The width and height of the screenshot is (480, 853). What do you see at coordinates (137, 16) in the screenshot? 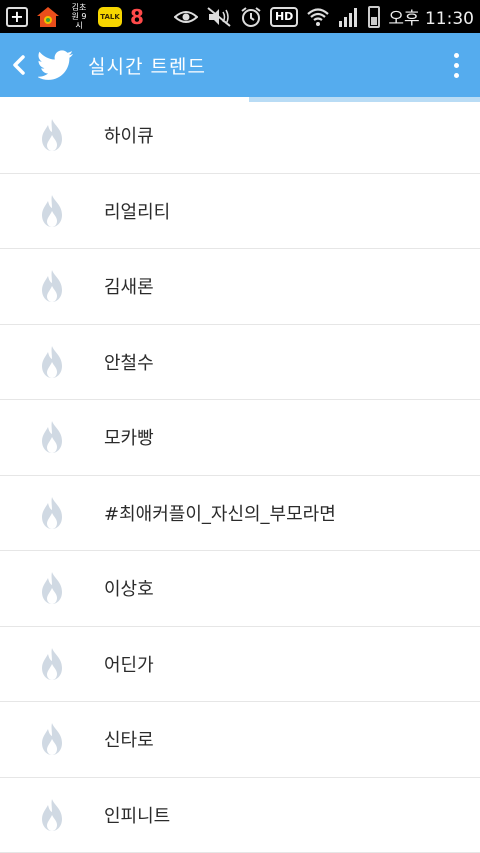
I see `notification-app-icon: 8` at bounding box center [137, 16].